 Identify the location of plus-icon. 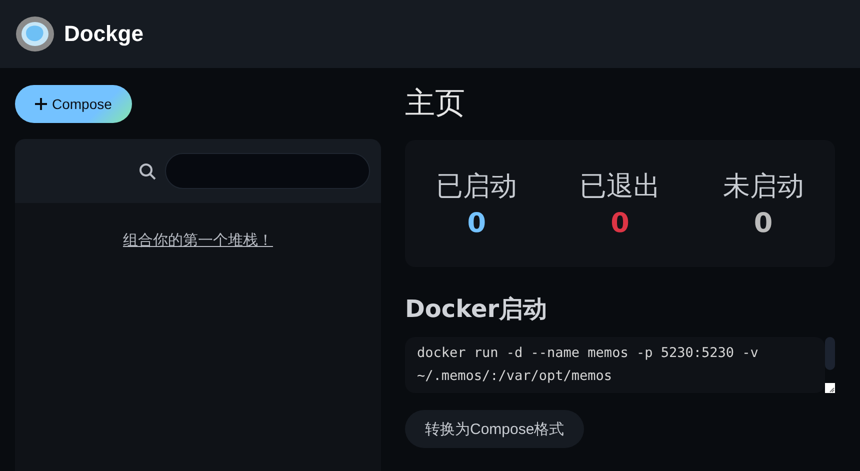
(41, 104).